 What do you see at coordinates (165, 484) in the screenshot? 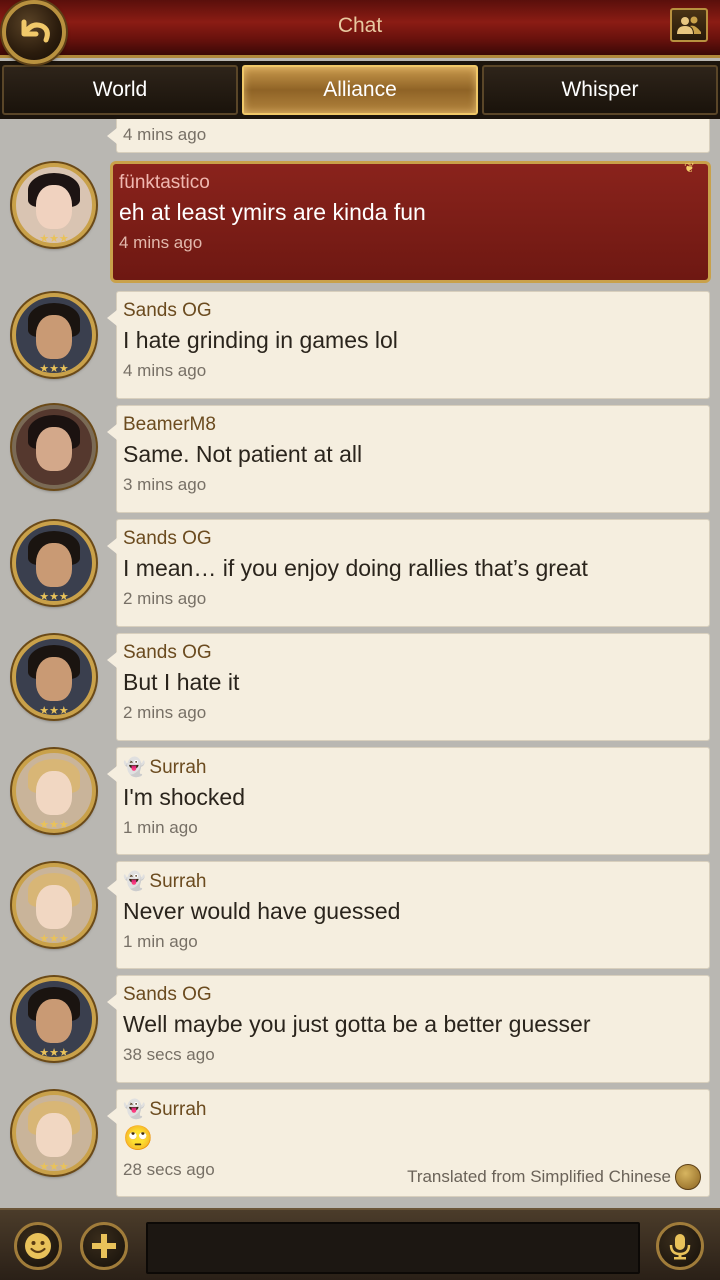
I see `message-time: 3 mins ago` at bounding box center [165, 484].